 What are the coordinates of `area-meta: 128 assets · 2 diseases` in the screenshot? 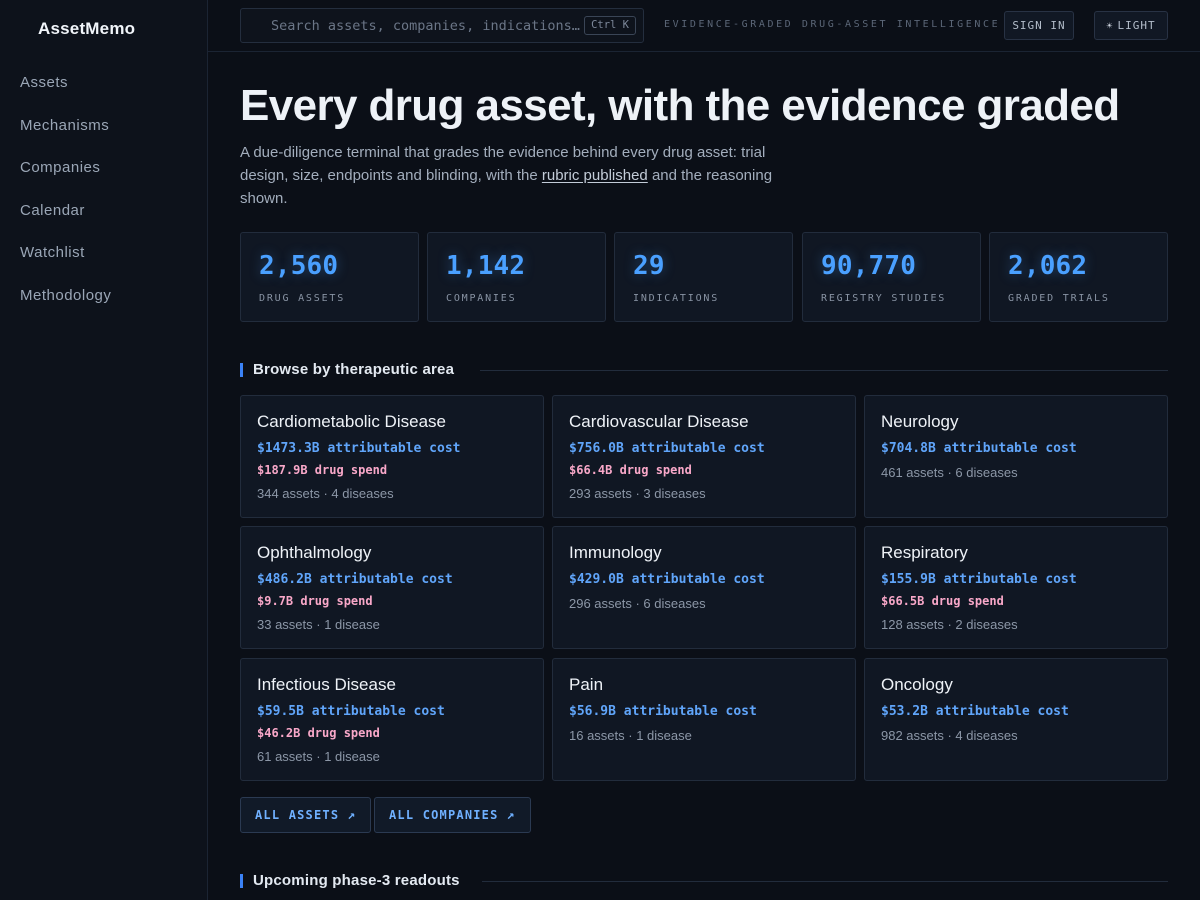 It's located at (949, 624).